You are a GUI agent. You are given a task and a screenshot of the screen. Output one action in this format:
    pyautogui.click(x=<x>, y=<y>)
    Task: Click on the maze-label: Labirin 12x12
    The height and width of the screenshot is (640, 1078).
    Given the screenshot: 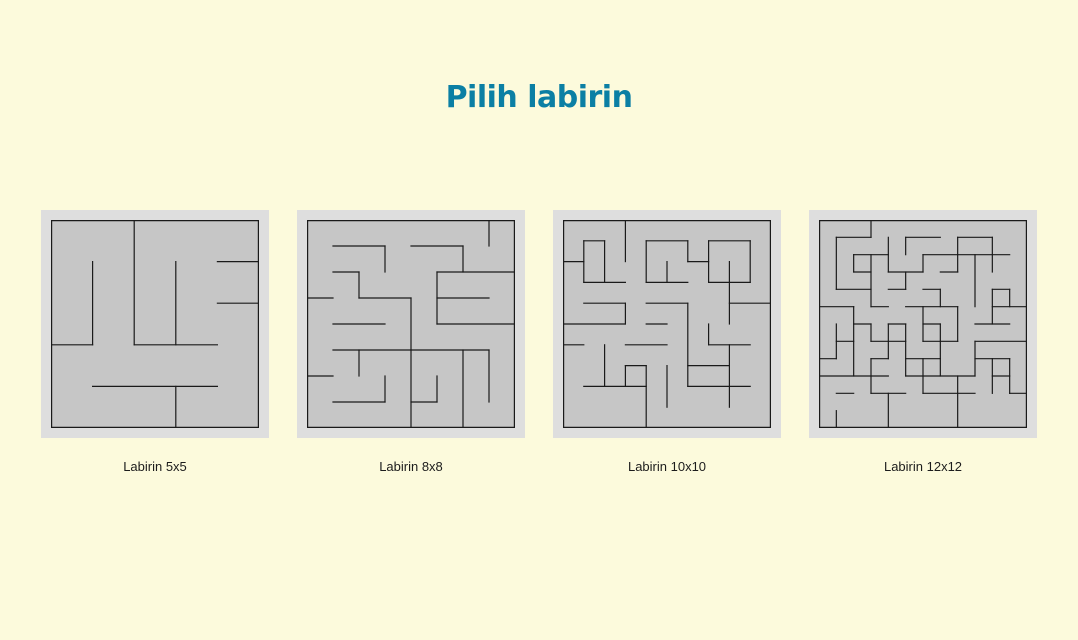 What is the action you would take?
    pyautogui.click(x=923, y=466)
    